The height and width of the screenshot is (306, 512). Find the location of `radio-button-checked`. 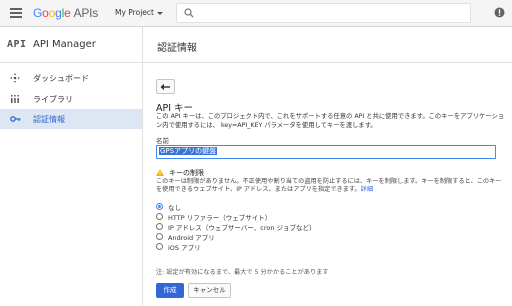

radio-button-checked is located at coordinates (159, 206).